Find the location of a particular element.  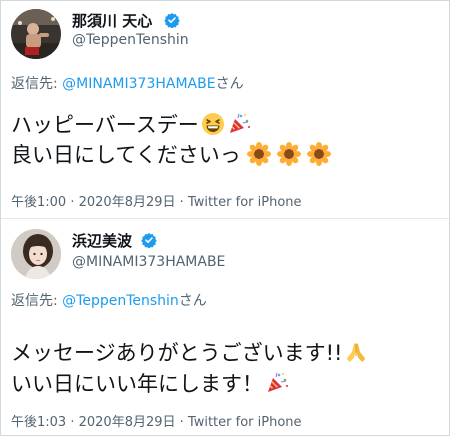

tweet-meta: 午後1:00 · 2020年8月29日 · Twitter for iPhone is located at coordinates (156, 200).